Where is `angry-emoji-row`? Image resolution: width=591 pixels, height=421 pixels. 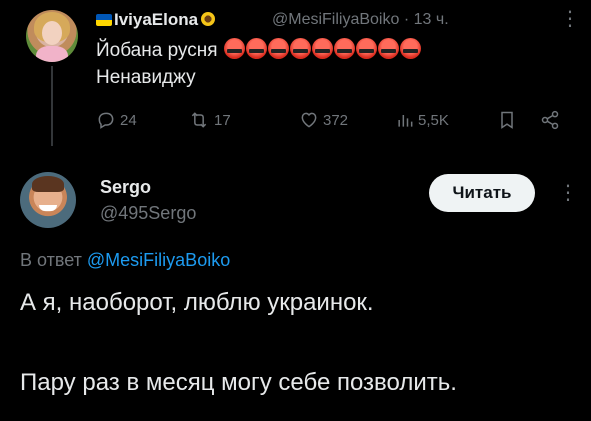
angry-emoji-row is located at coordinates (322, 52).